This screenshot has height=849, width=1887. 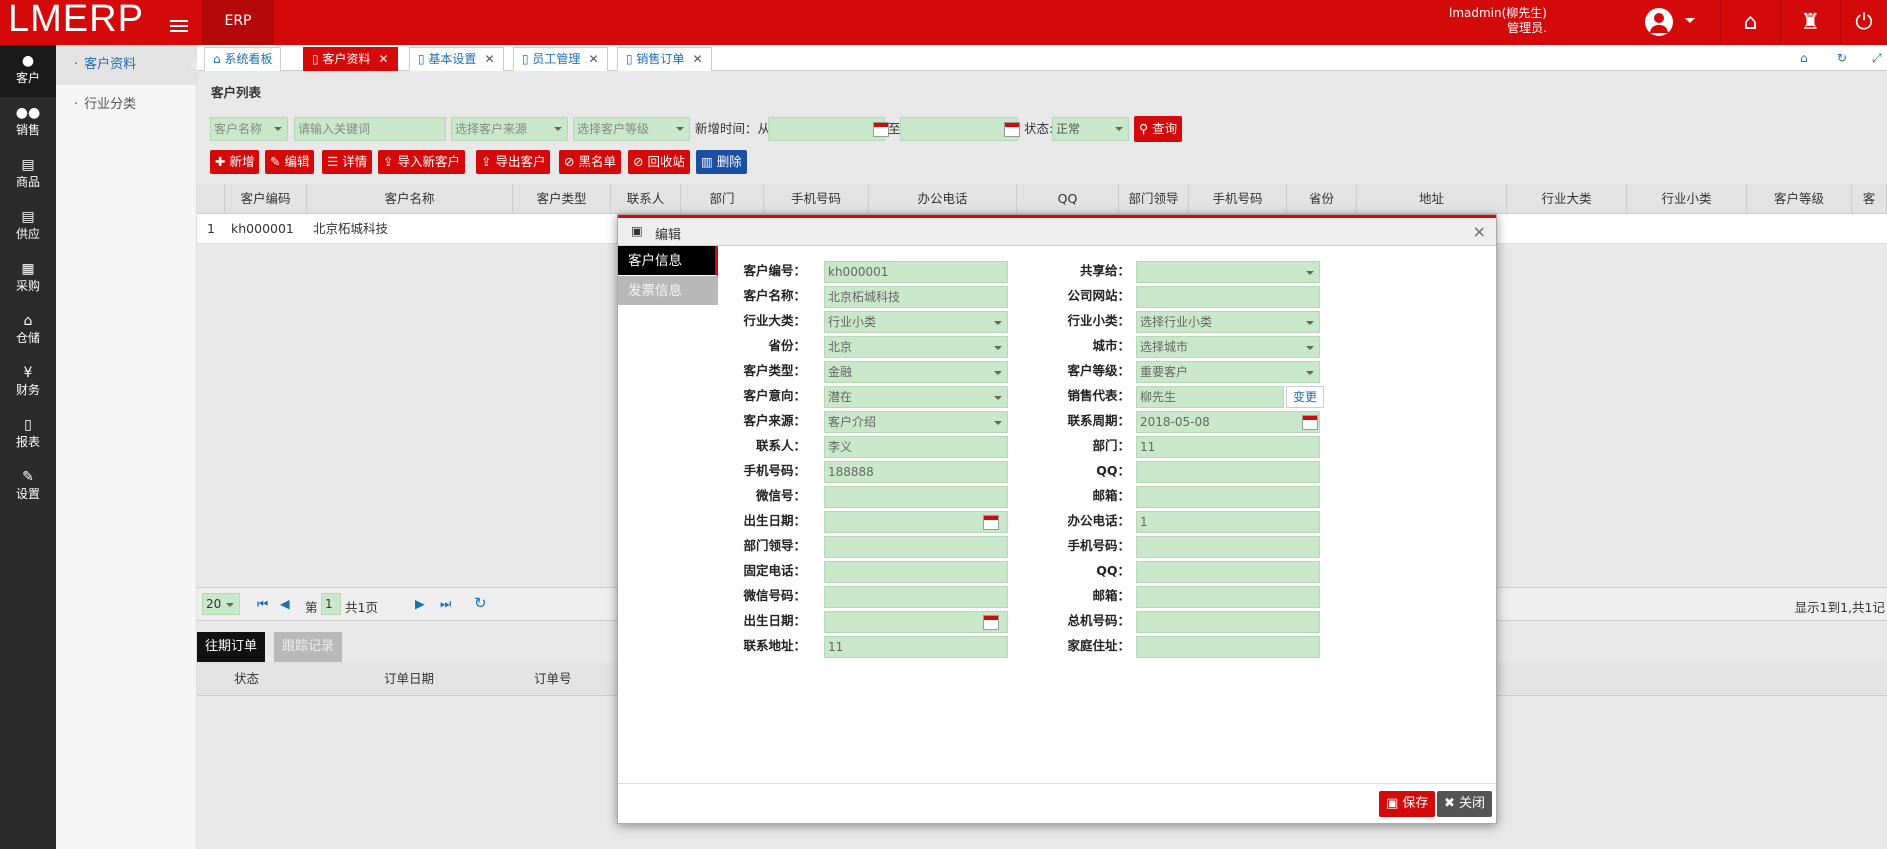 What do you see at coordinates (238, 22) in the screenshot?
I see `module-tab-erp: ERP` at bounding box center [238, 22].